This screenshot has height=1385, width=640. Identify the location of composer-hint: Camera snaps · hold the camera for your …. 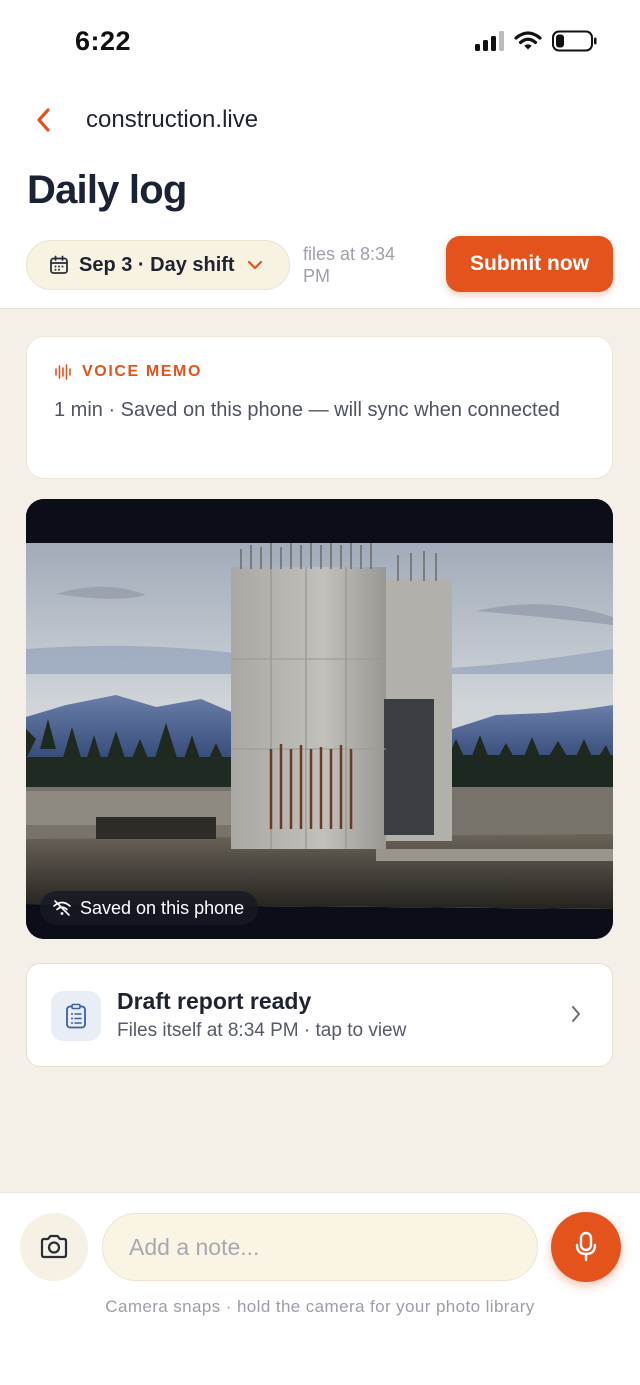
(320, 1306).